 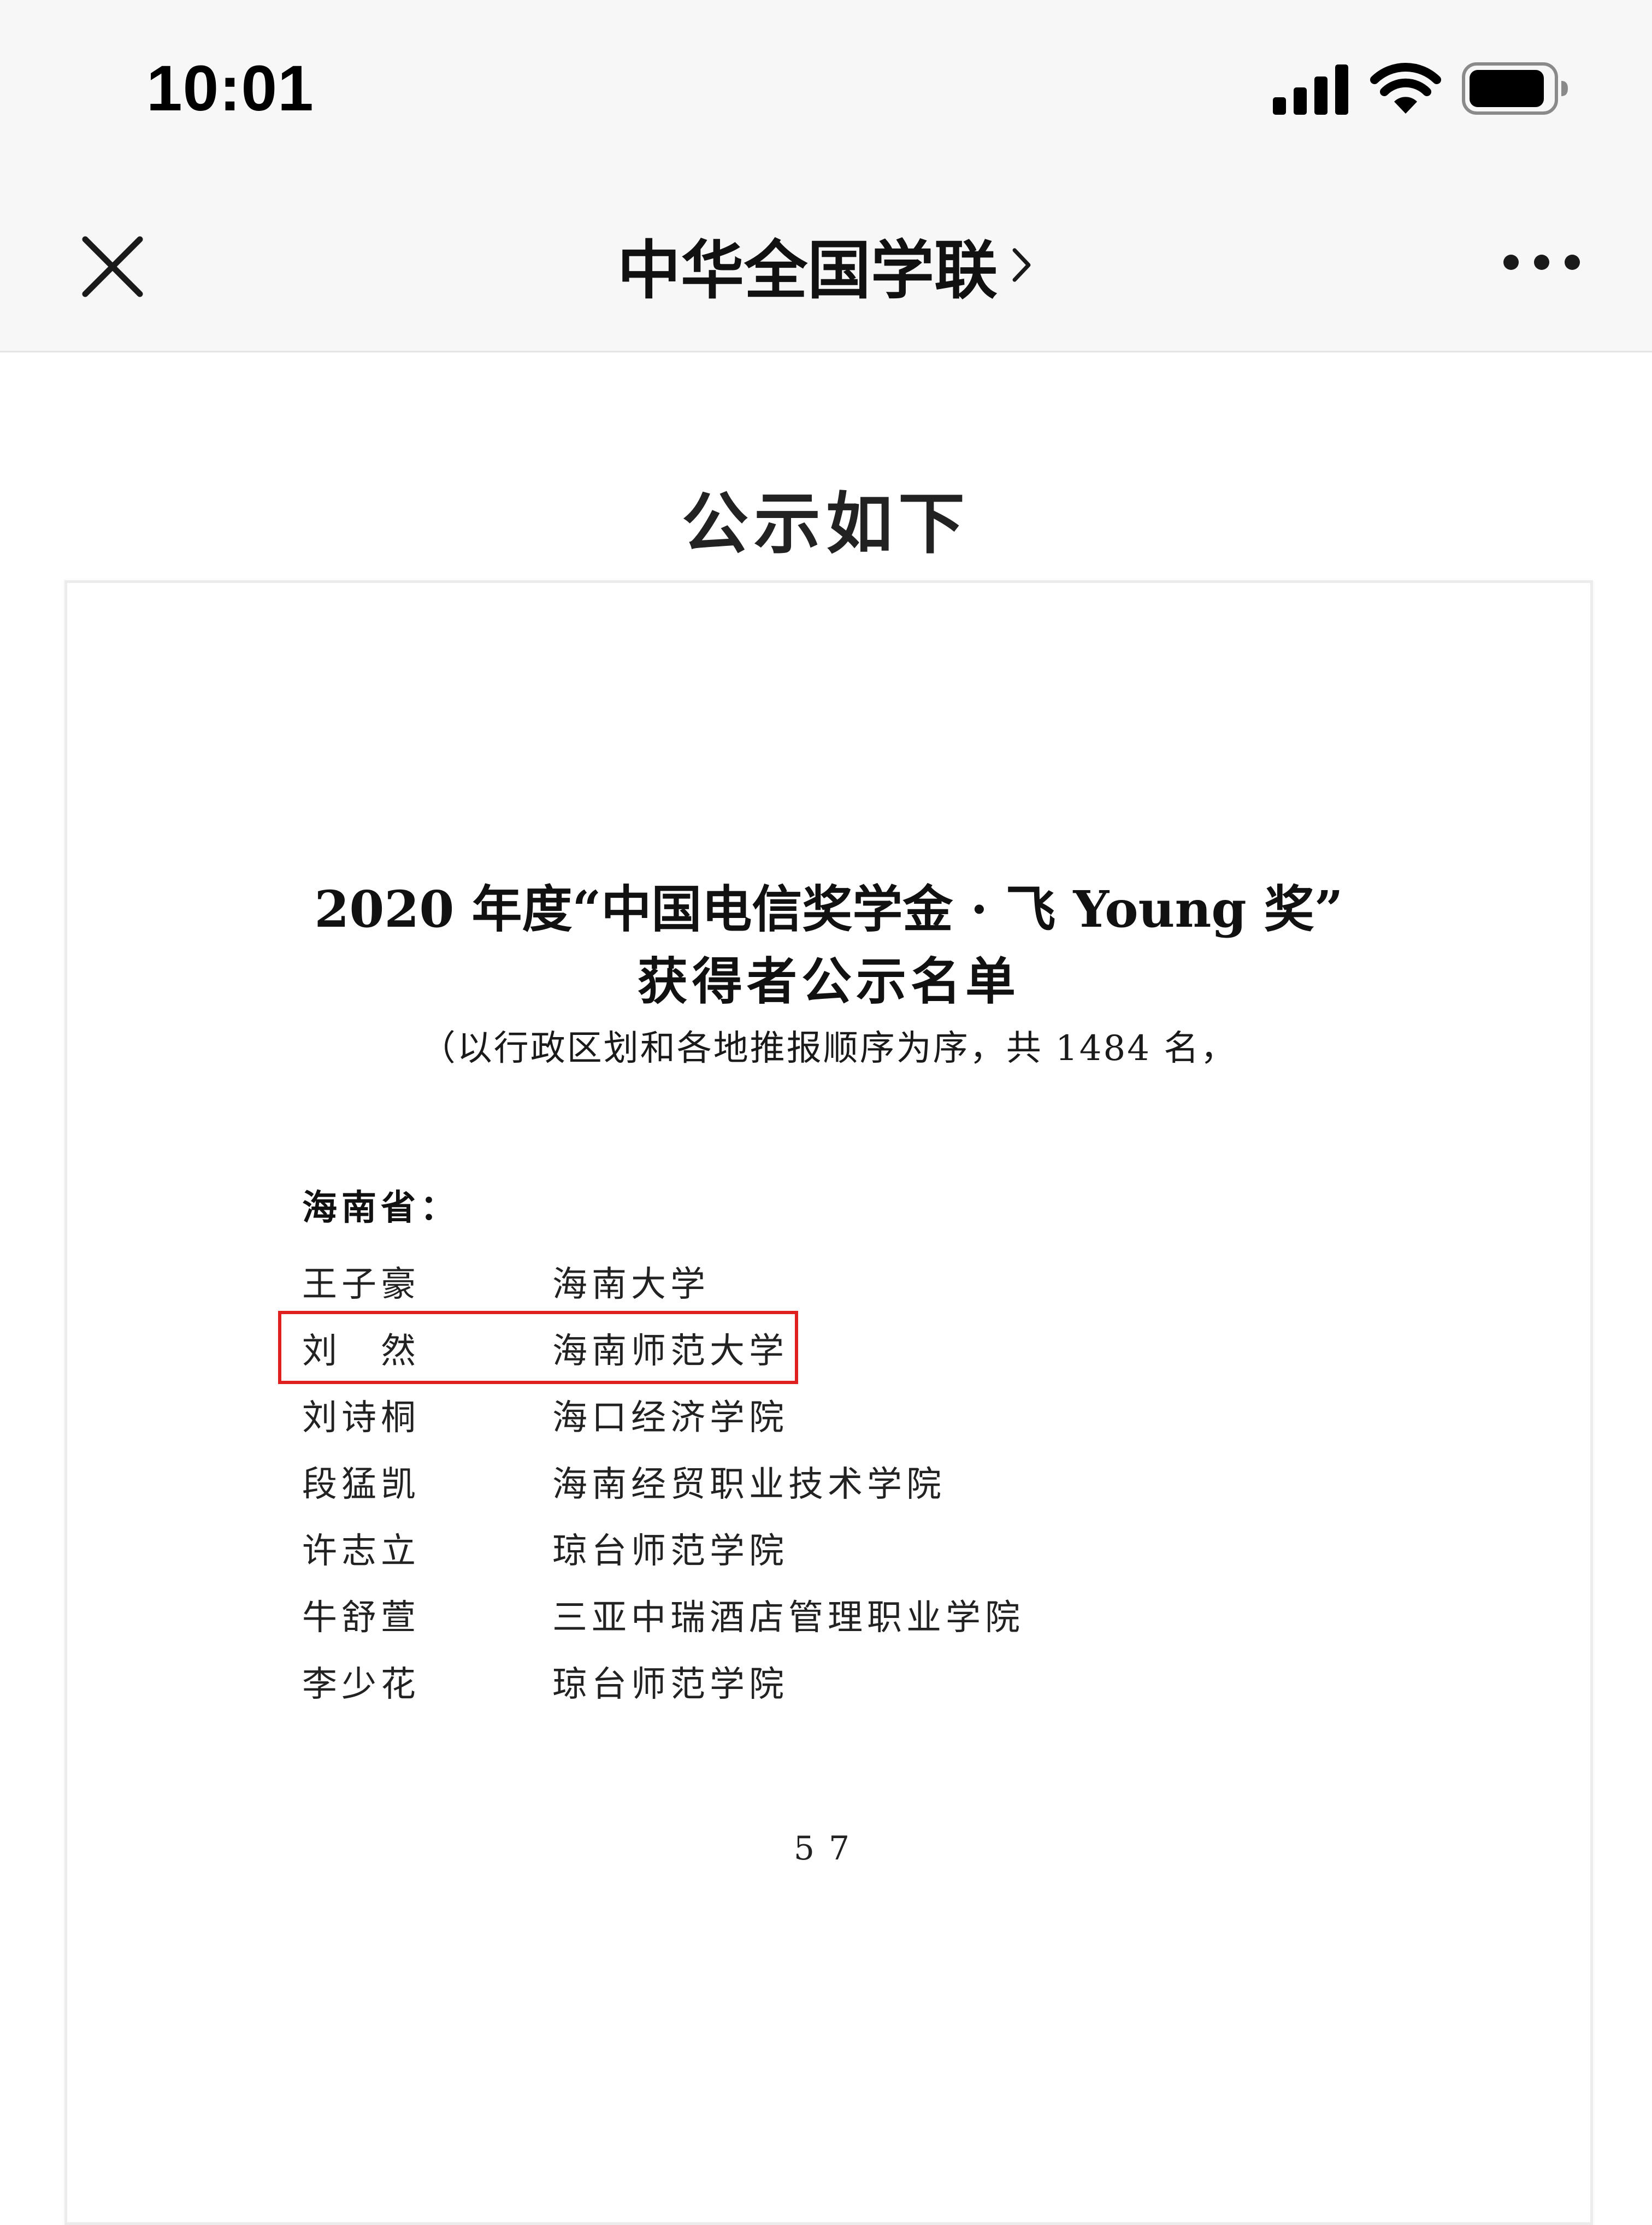 I want to click on page-number: 57, so click(x=828, y=1848).